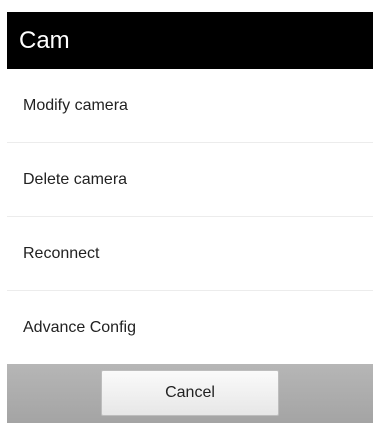  Describe the element at coordinates (44, 40) in the screenshot. I see `dialog-title: Cam` at that location.